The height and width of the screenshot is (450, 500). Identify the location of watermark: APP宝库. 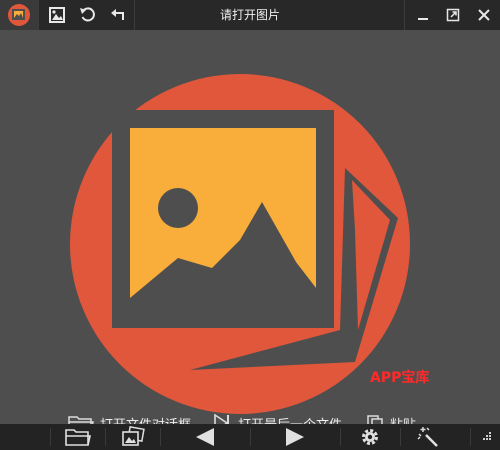
(400, 378).